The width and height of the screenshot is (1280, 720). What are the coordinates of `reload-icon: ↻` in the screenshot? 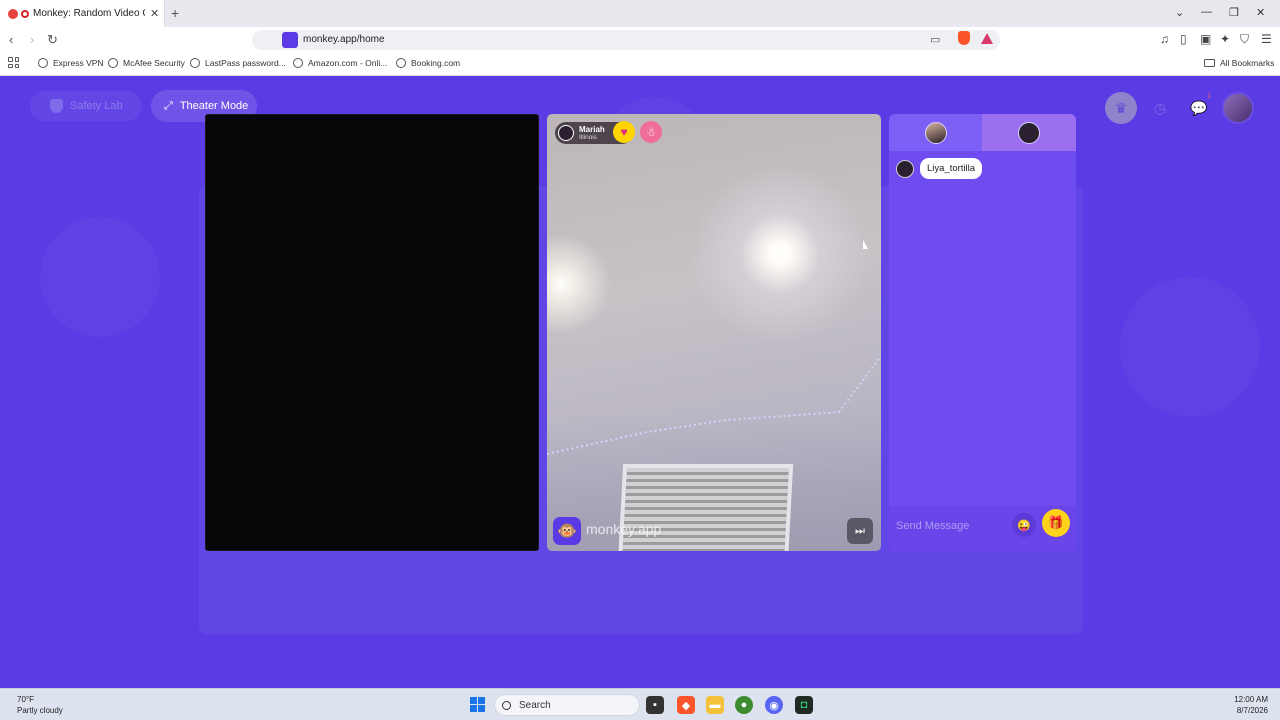 It's located at (52, 40).